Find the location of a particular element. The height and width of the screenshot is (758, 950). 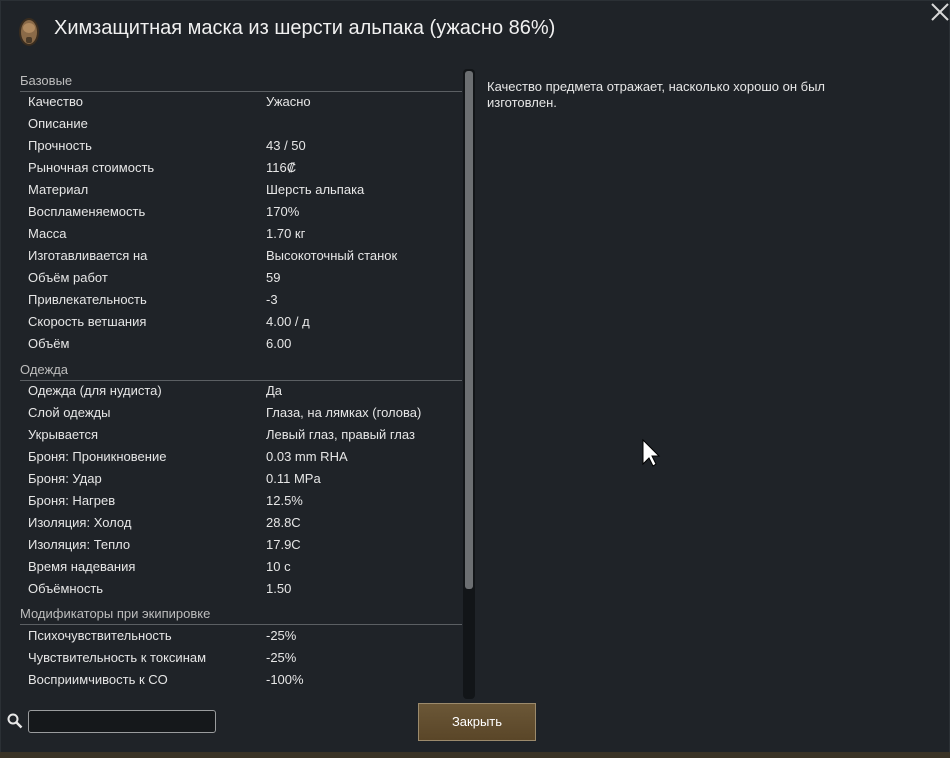

stat-value: Ужасно is located at coordinates (288, 101).